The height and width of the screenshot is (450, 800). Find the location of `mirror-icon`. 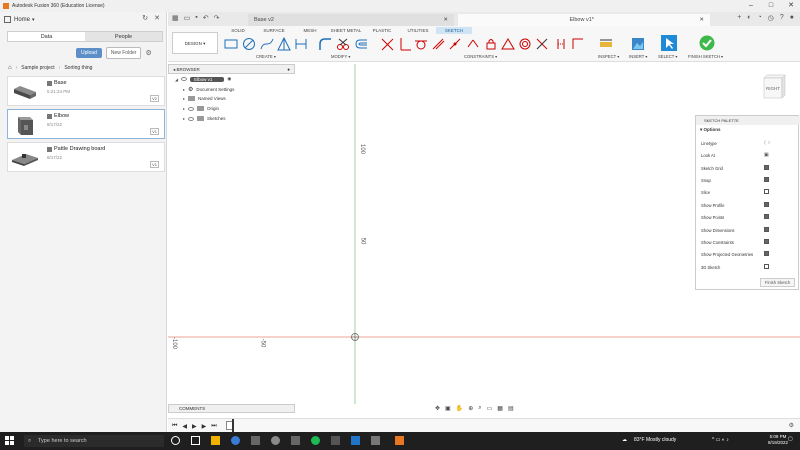

mirror-icon is located at coordinates (301, 44).